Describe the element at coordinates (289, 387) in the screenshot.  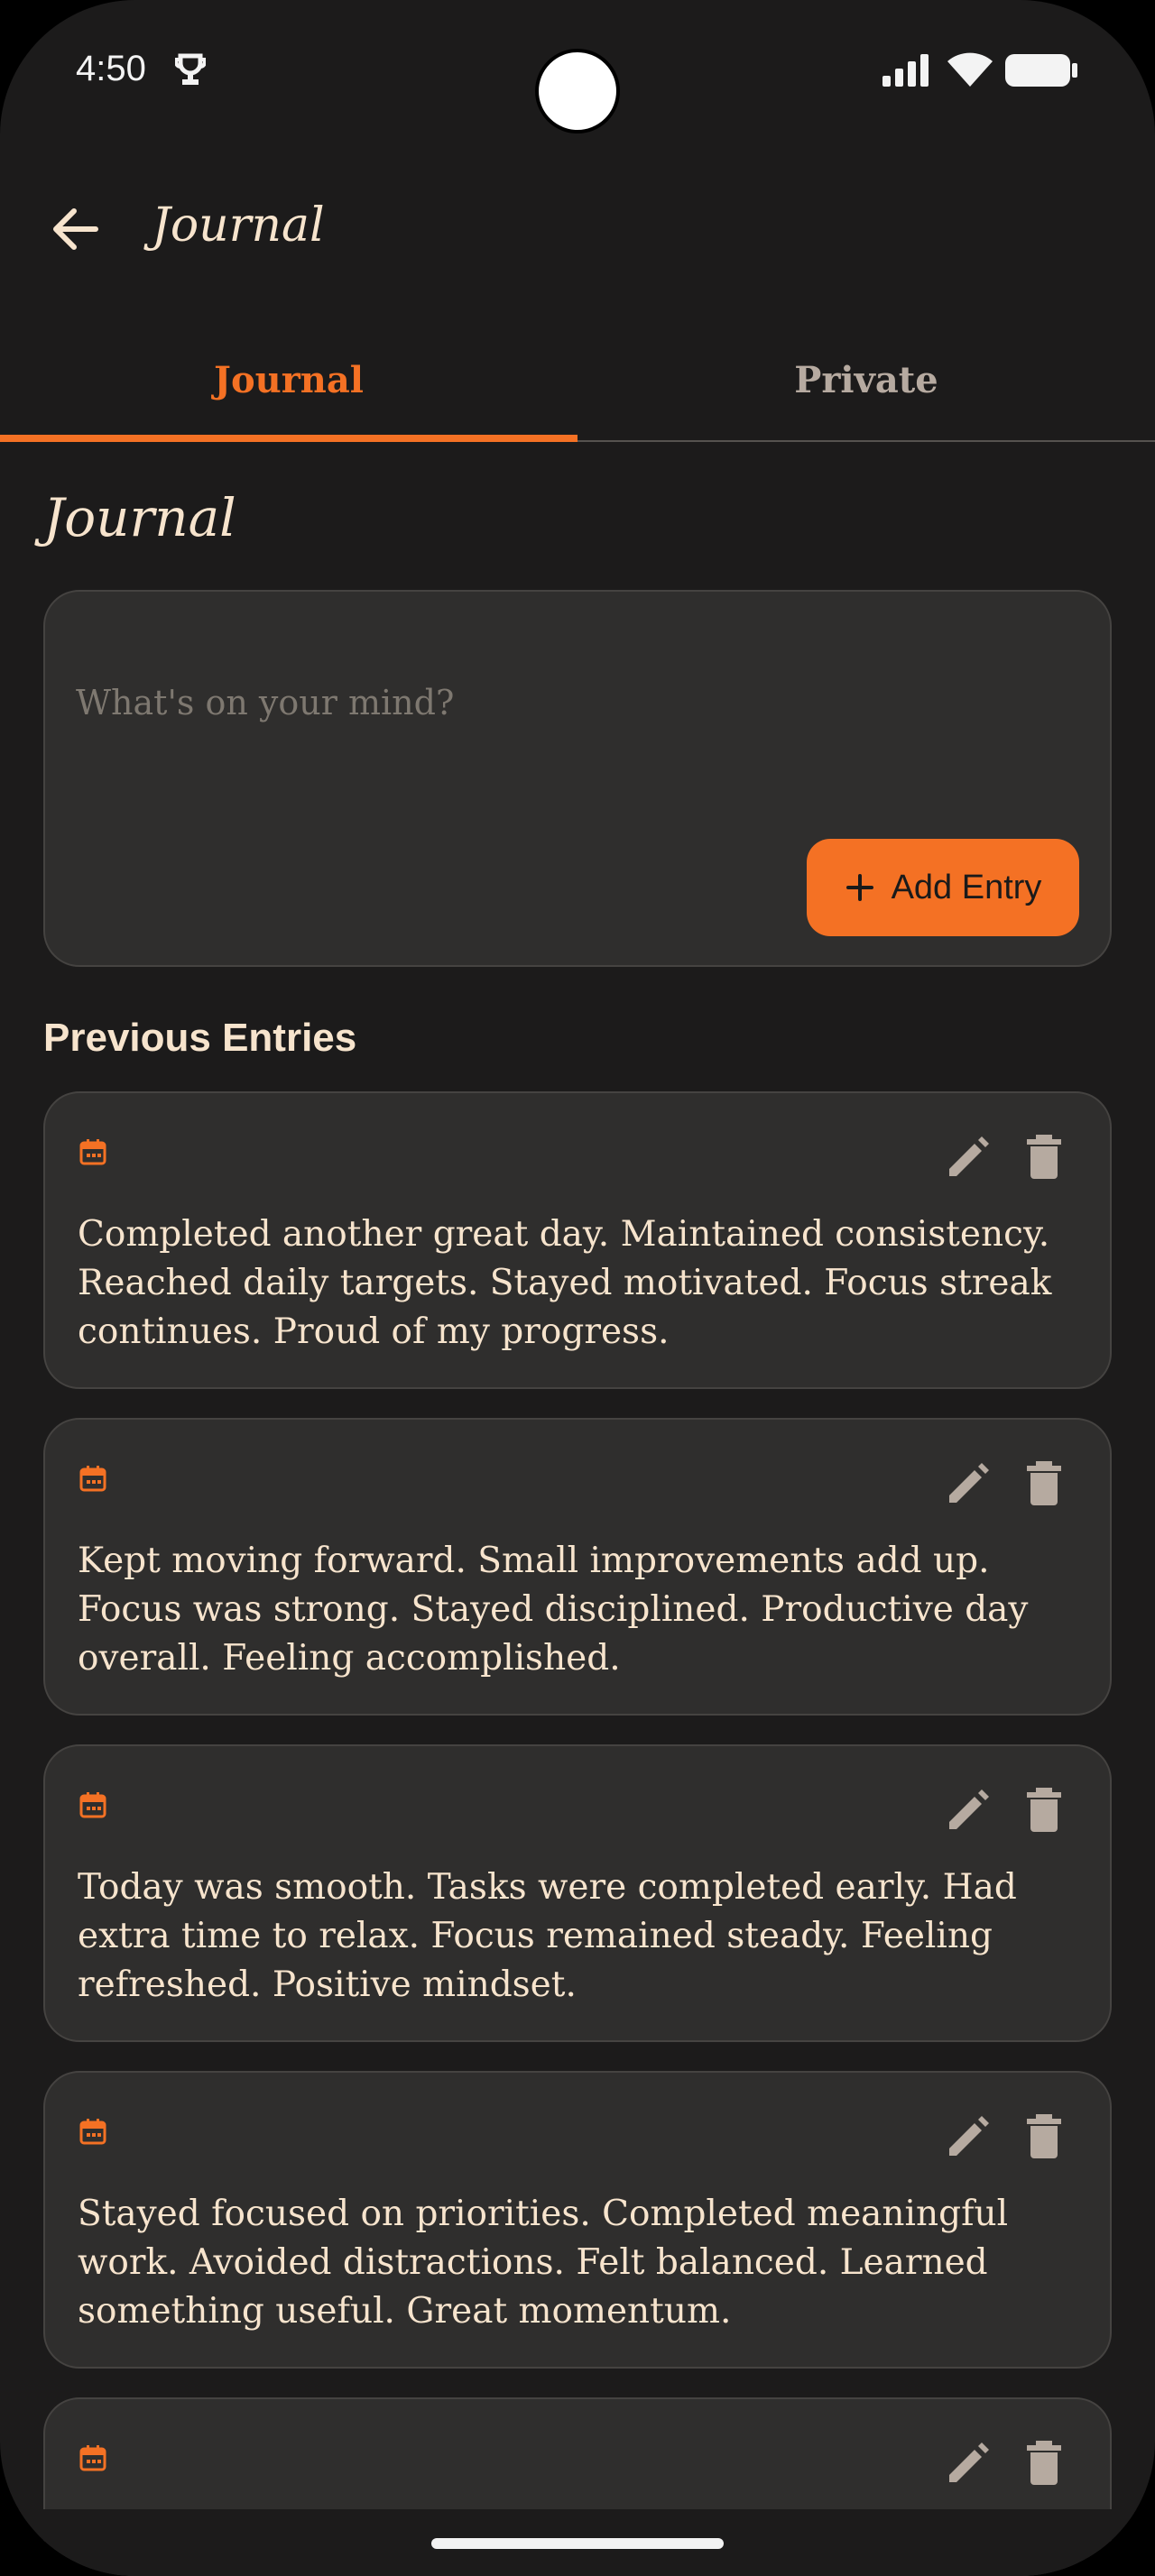
I see `tab-journal: Journal` at that location.